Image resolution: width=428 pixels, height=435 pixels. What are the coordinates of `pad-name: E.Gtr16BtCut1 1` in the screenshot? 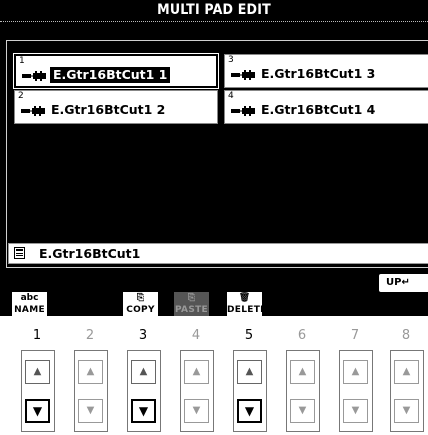 It's located at (110, 75).